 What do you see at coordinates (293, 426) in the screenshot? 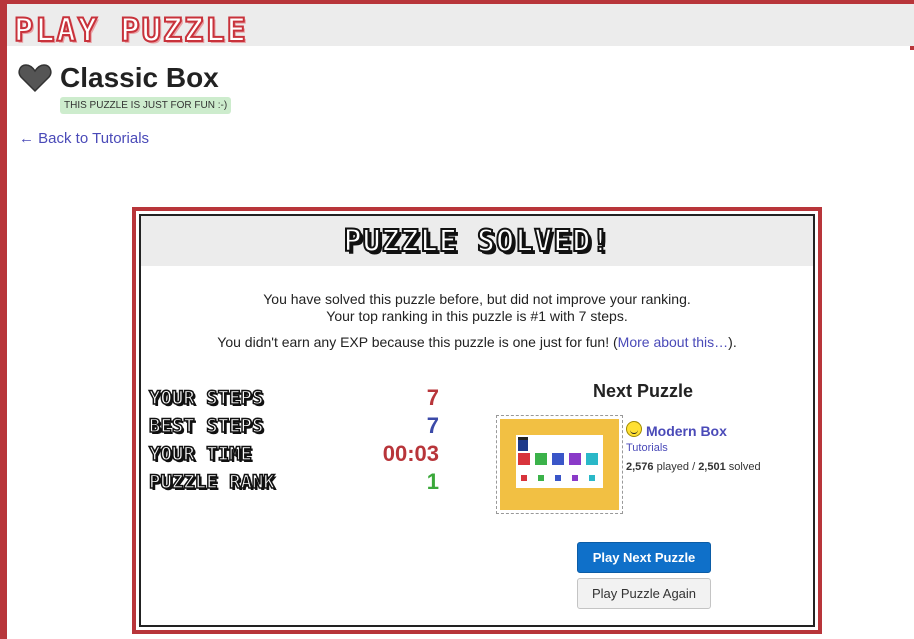
I see `stat-row-best-steps: BEST STEPS 7` at bounding box center [293, 426].